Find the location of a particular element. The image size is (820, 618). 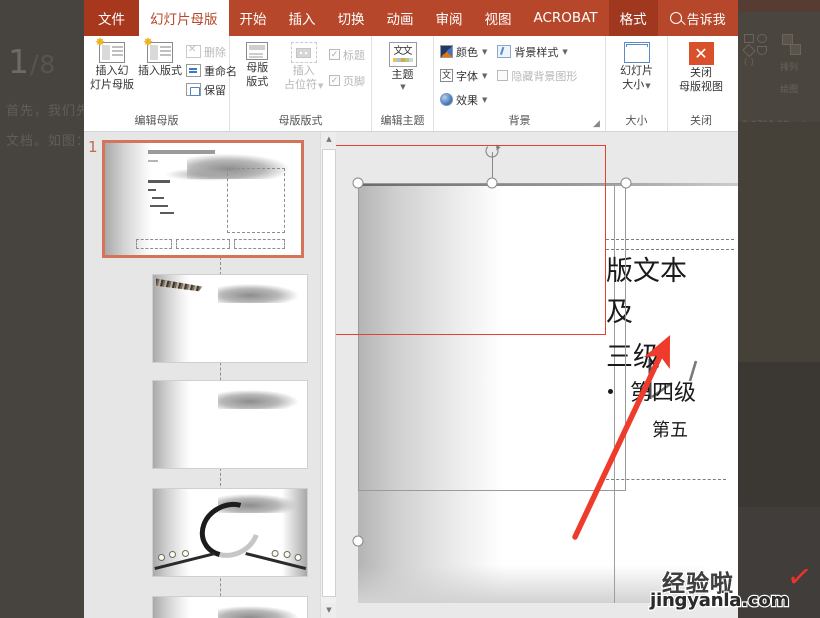

footer-checkbox-row: ✓ 页脚 is located at coordinates (347, 80).